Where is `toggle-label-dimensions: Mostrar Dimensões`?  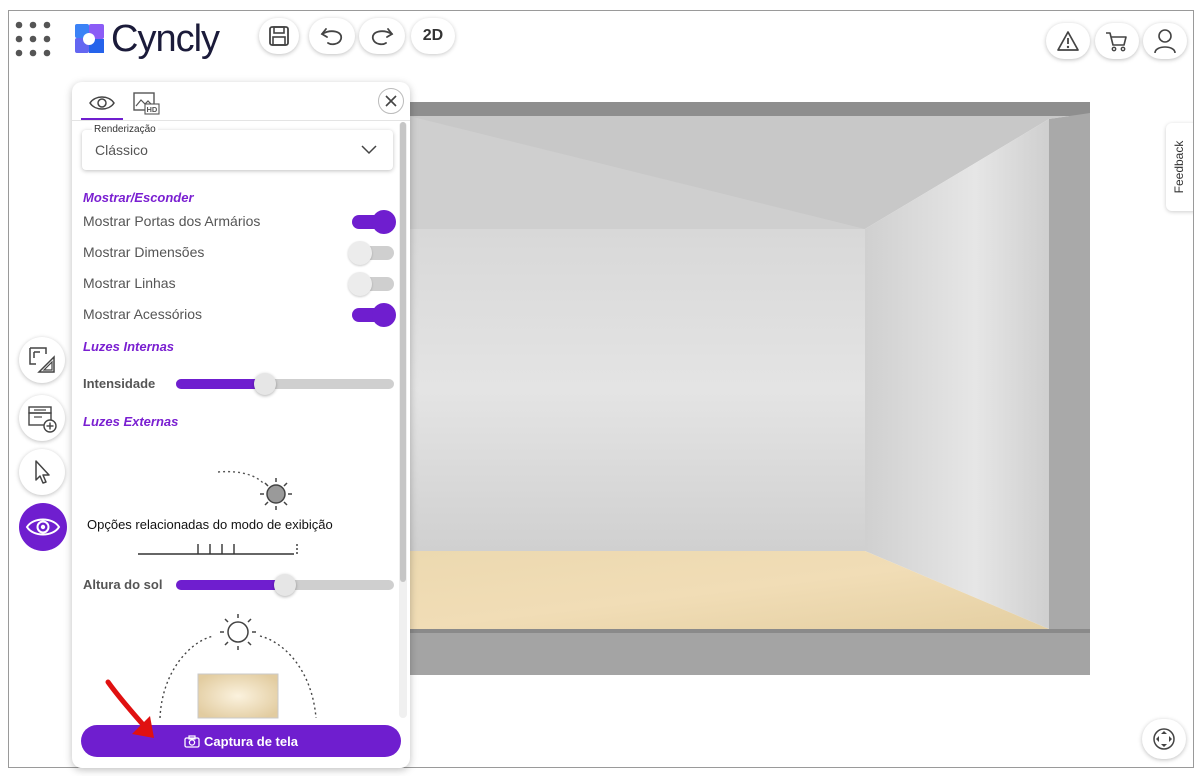 toggle-label-dimensions: Mostrar Dimensões is located at coordinates (144, 252).